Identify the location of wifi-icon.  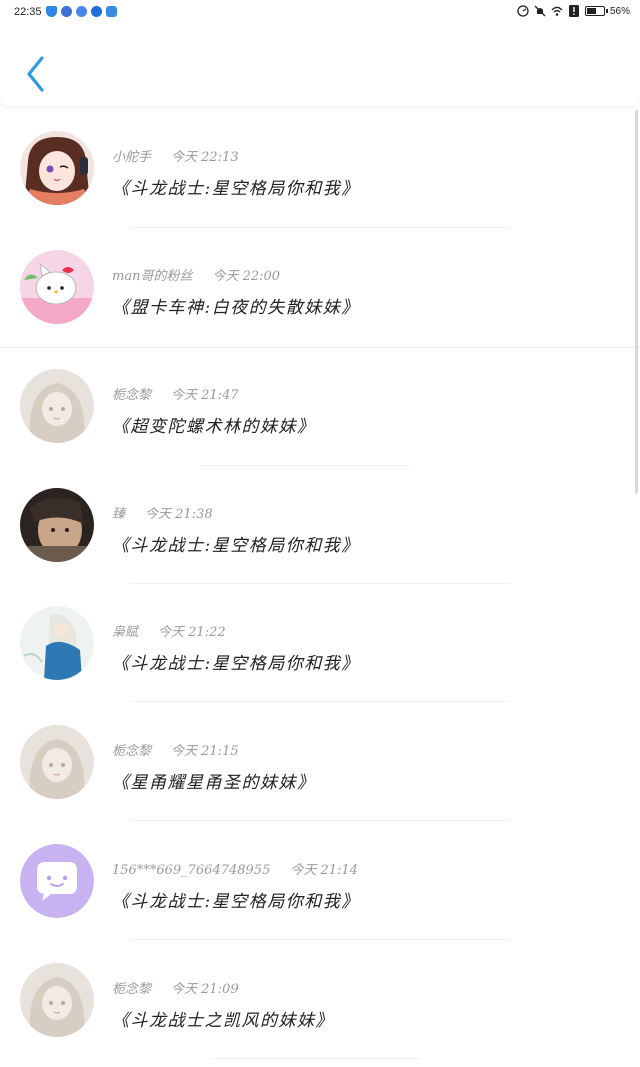
(557, 11).